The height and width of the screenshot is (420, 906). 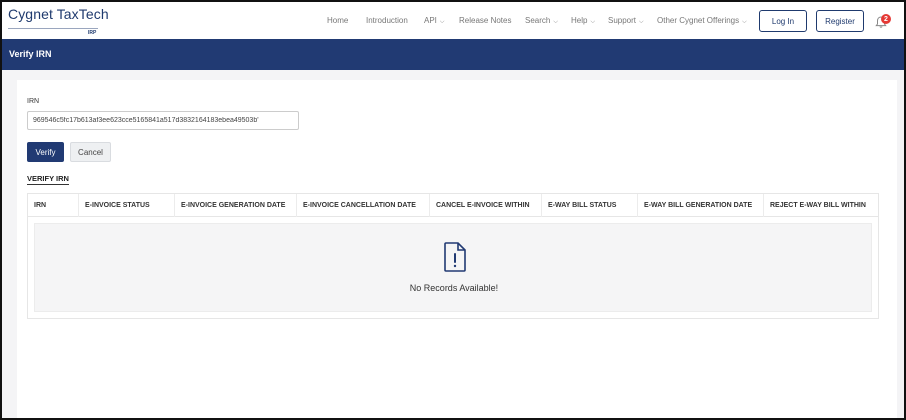 What do you see at coordinates (701, 205) in the screenshot?
I see `column-header-eway-bill-generation-date: E-WAY BILL GENERATION DATE` at bounding box center [701, 205].